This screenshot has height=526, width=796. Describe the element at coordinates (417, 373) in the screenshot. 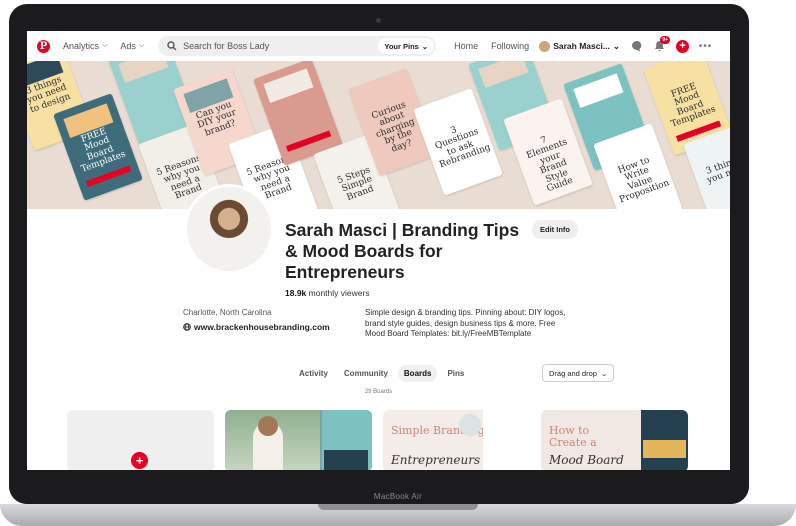

I see `tab-boards: Boards` at that location.